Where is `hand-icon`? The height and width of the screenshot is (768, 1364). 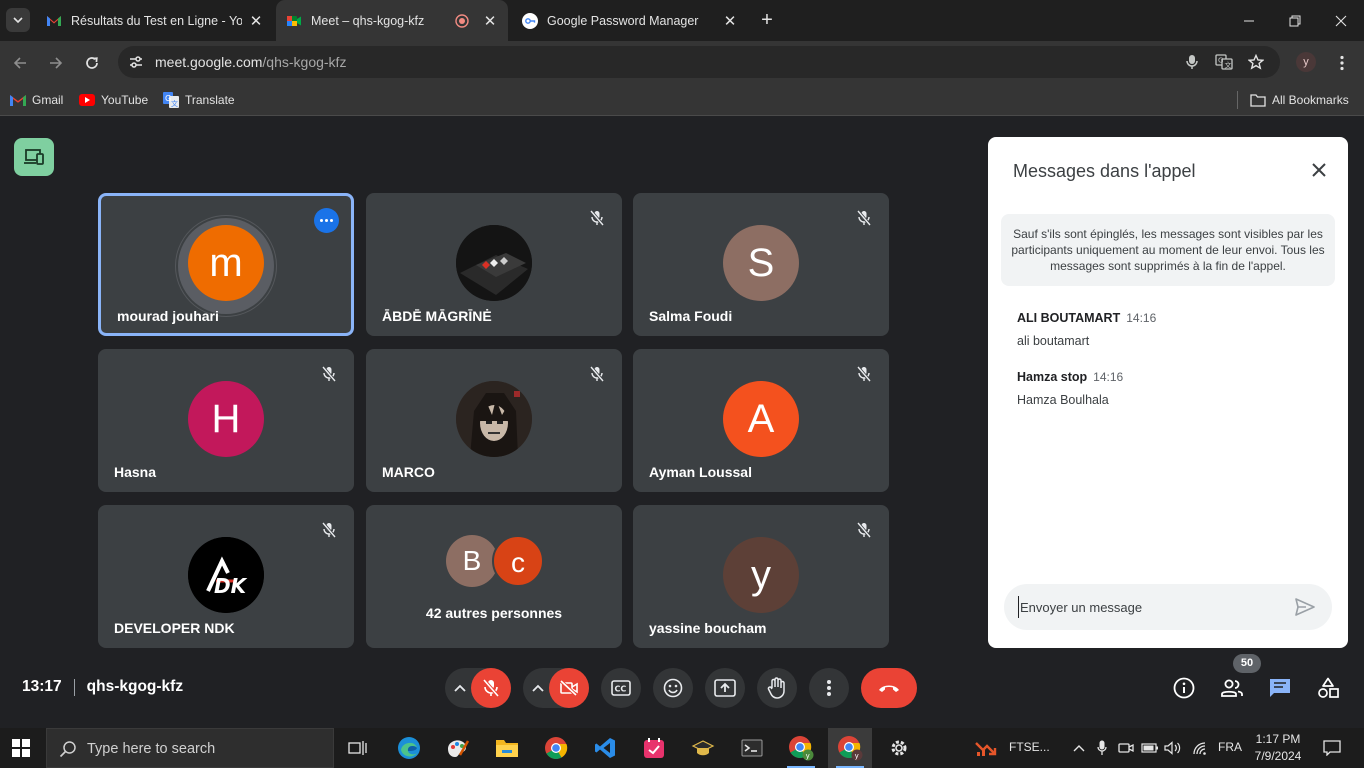 hand-icon is located at coordinates (776, 688).